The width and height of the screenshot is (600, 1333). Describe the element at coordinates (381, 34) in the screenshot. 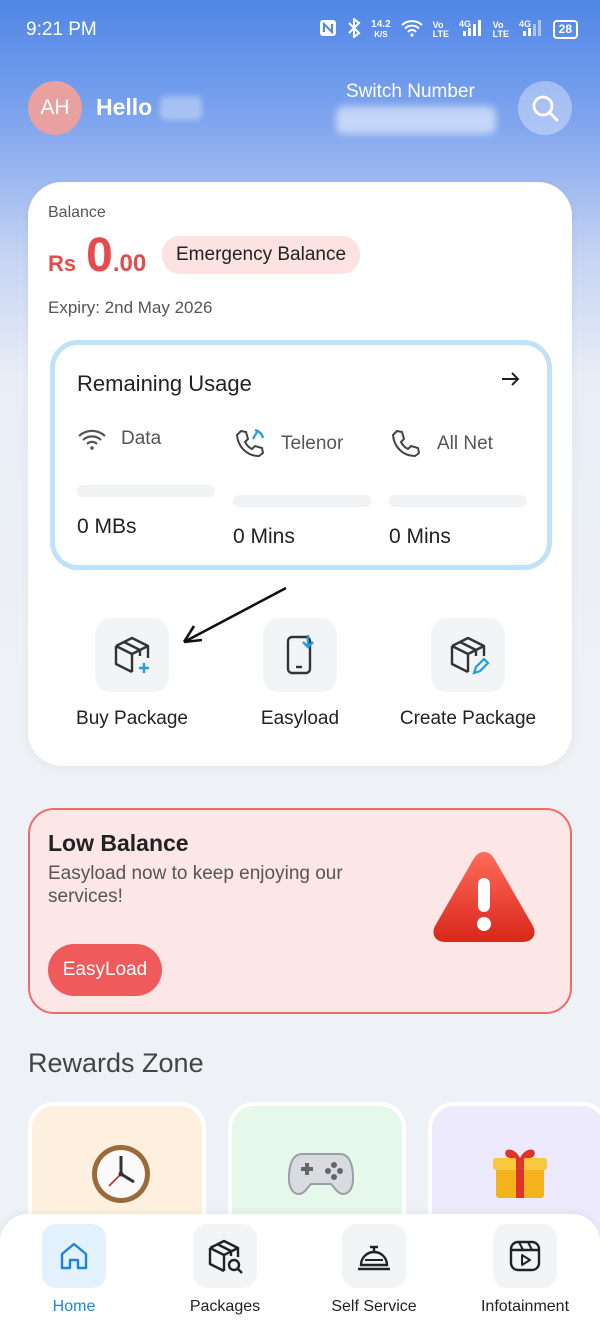

I see `net-speed-unit: K/S` at that location.